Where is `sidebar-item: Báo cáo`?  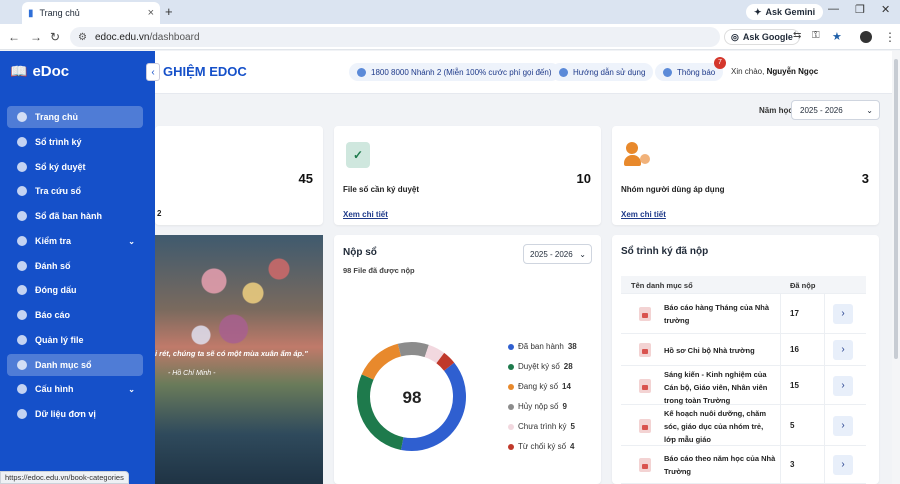 sidebar-item: Báo cáo is located at coordinates (75, 315).